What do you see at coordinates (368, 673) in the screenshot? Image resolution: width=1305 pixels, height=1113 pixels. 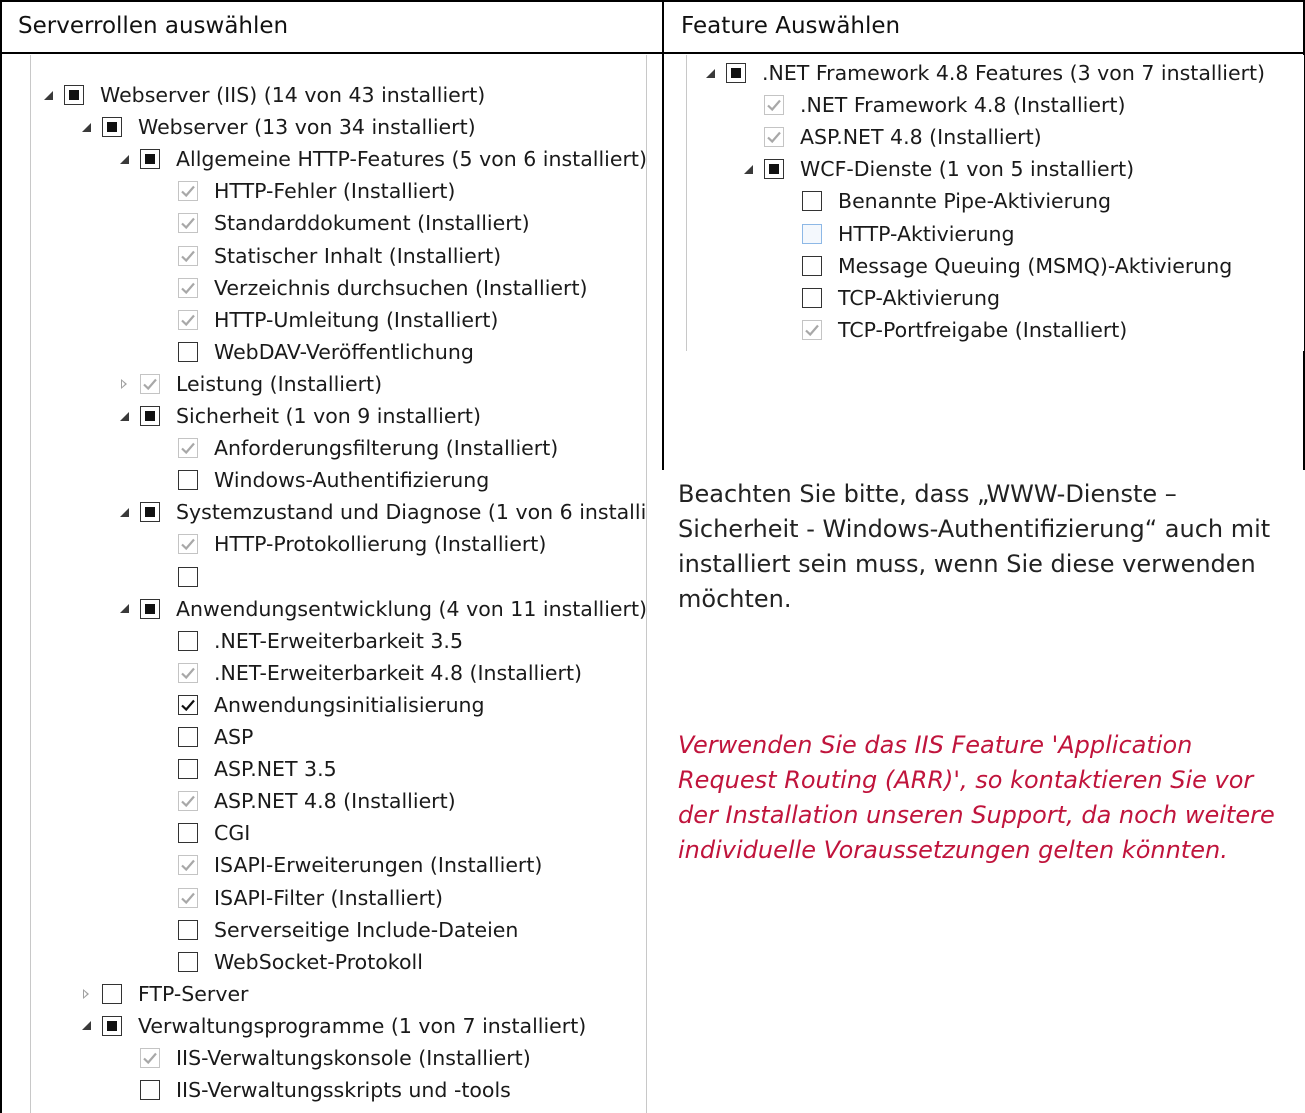 I see `role-tree-item: .NET-Erweiterbarkeit 4.8 (Installiert)` at bounding box center [368, 673].